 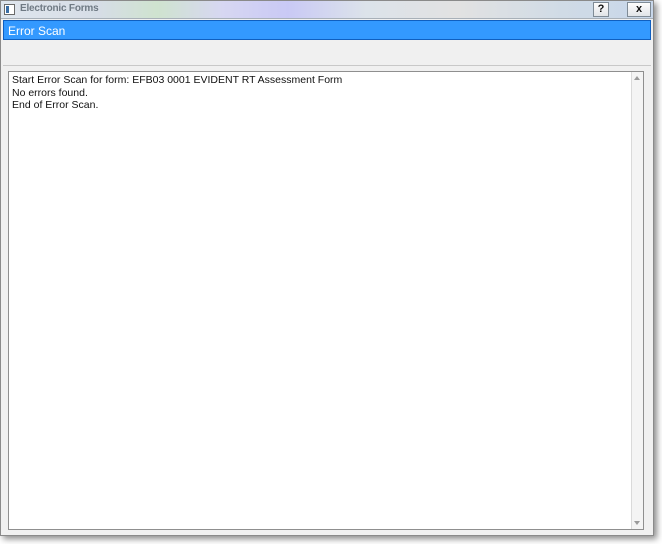 I want to click on close-button: x, so click(x=639, y=9).